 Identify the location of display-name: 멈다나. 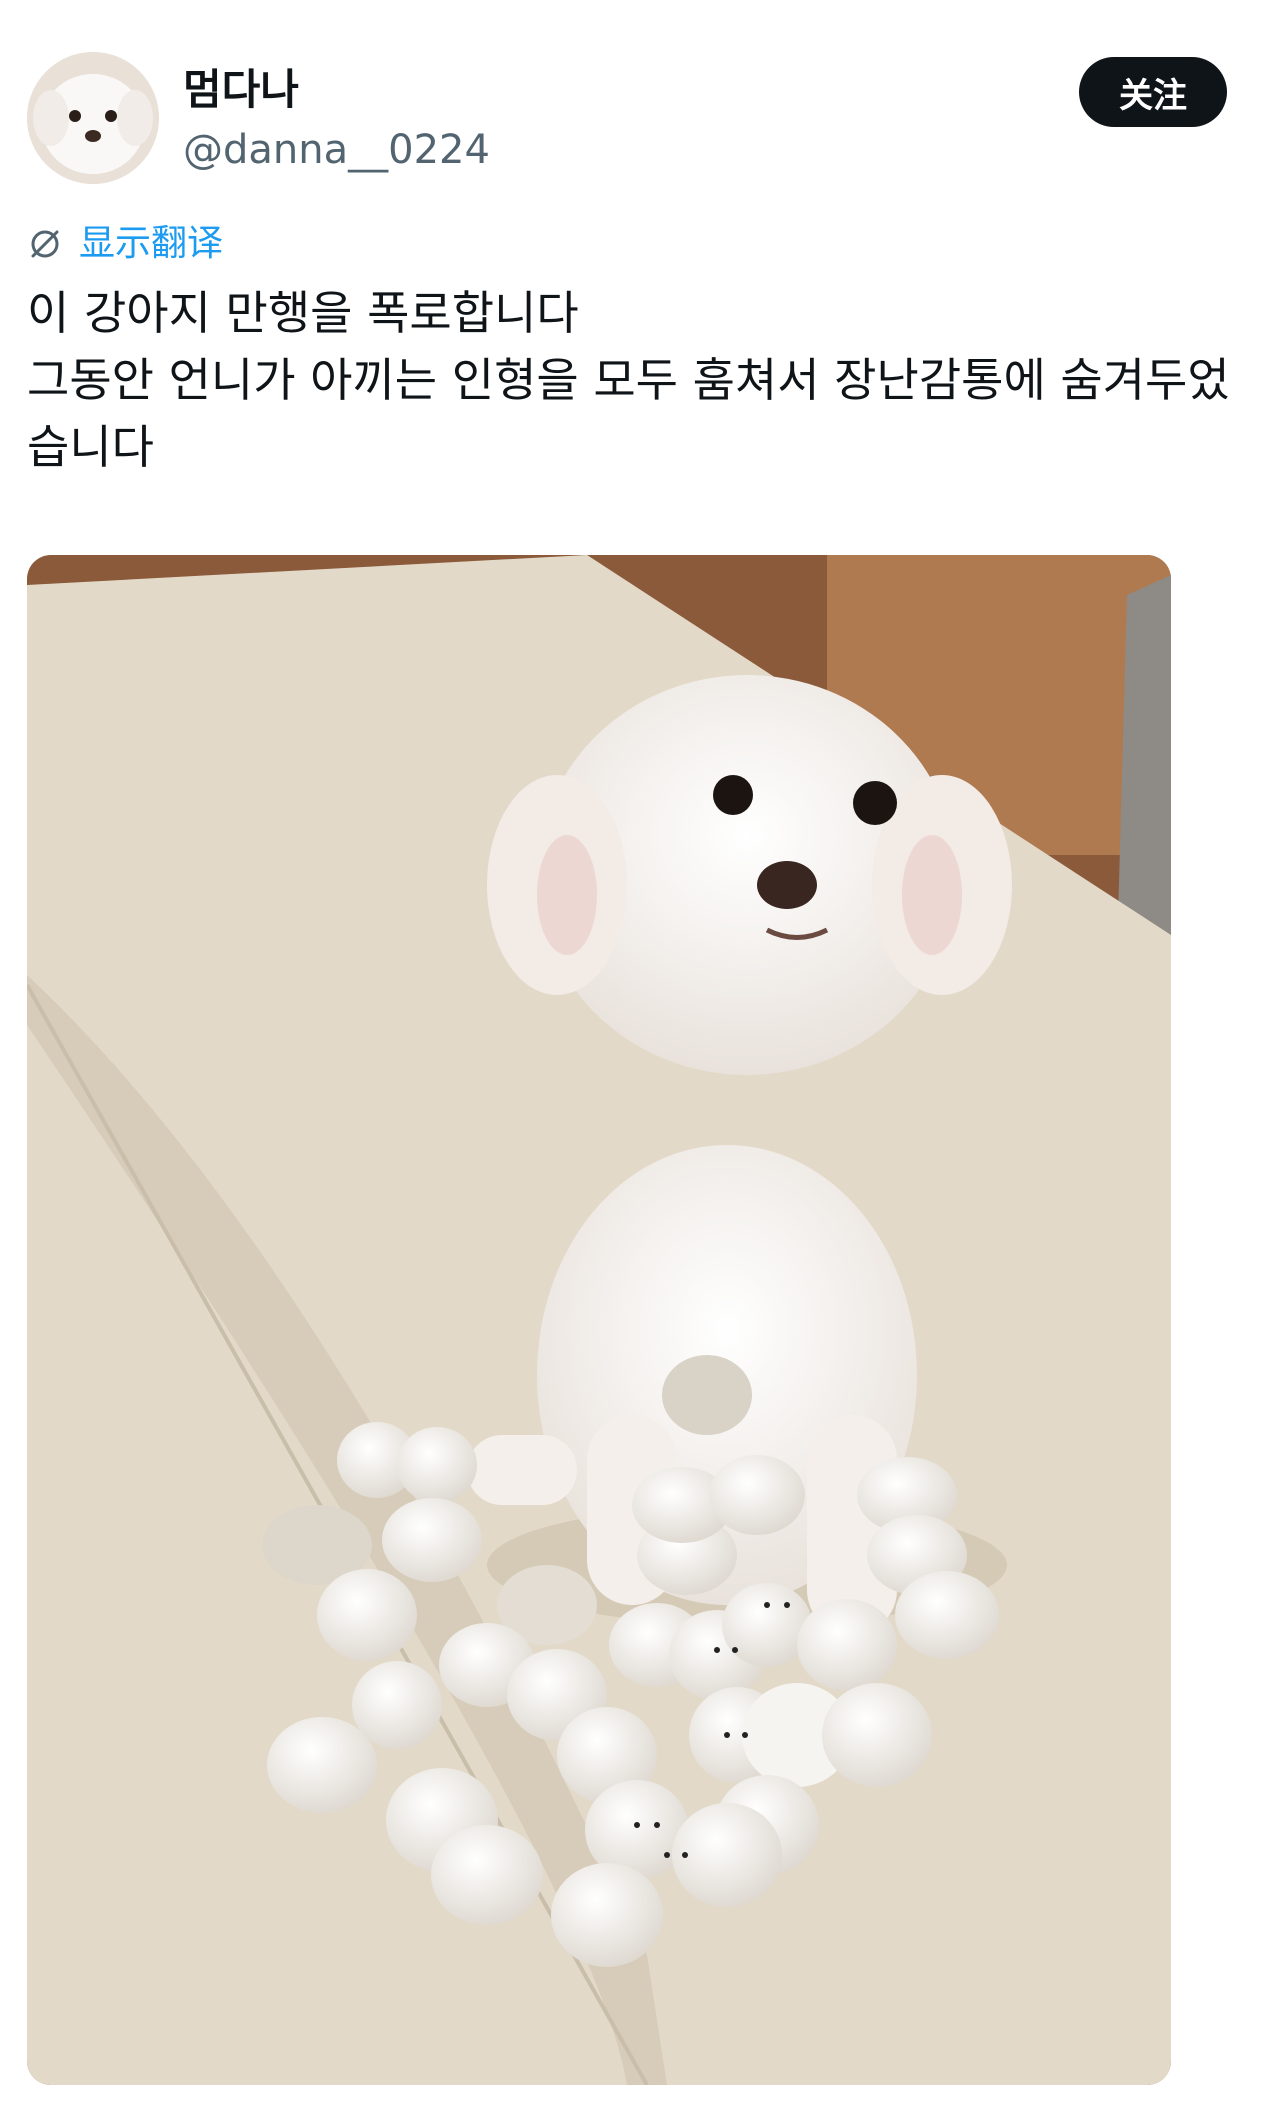
(336, 90).